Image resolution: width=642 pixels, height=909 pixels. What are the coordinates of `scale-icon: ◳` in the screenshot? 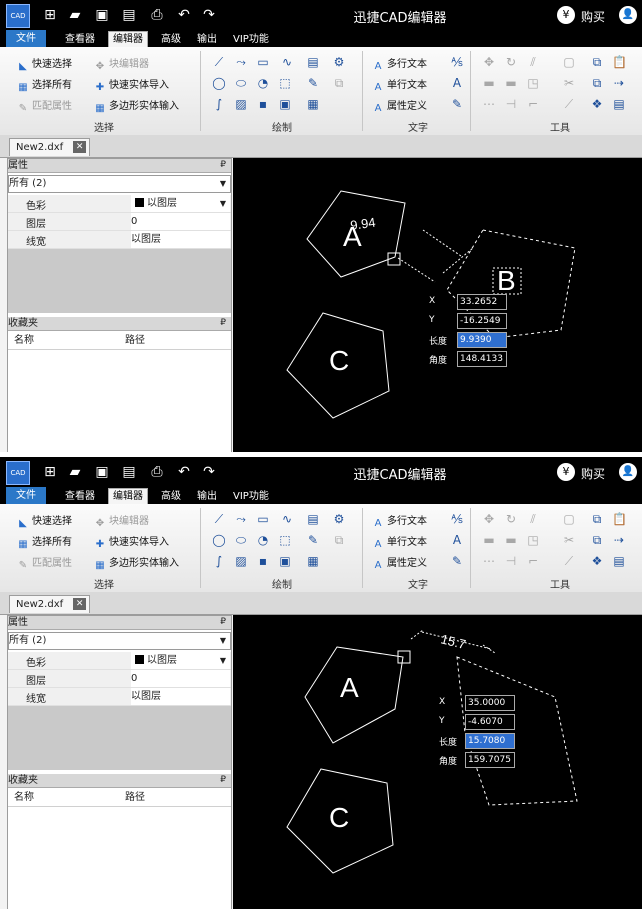 It's located at (533, 83).